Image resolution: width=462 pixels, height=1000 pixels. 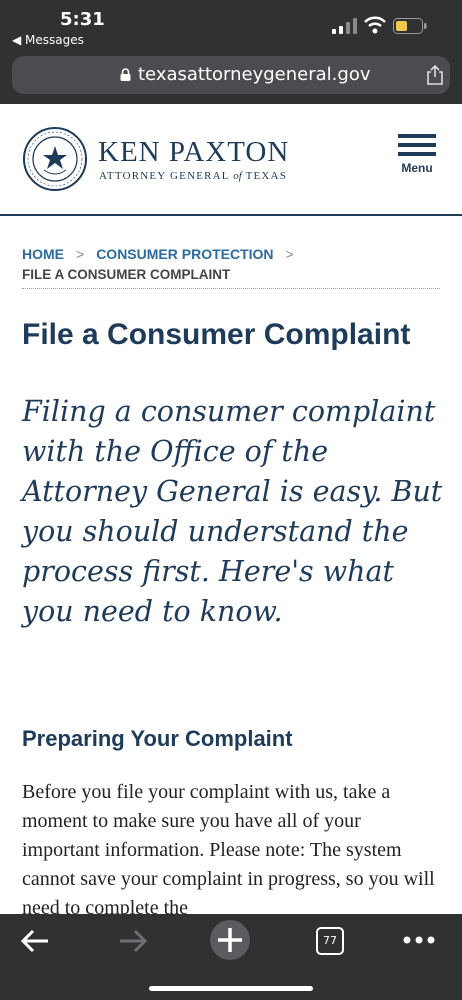 I want to click on home-indicator, so click(x=231, y=988).